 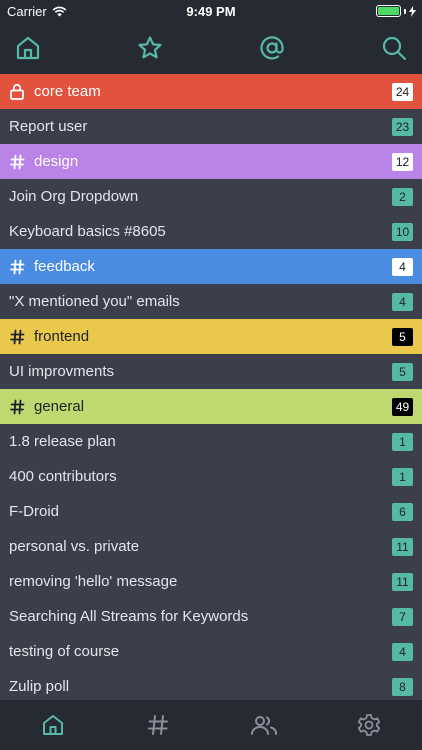 What do you see at coordinates (53, 725) in the screenshot?
I see `home-tab-icon` at bounding box center [53, 725].